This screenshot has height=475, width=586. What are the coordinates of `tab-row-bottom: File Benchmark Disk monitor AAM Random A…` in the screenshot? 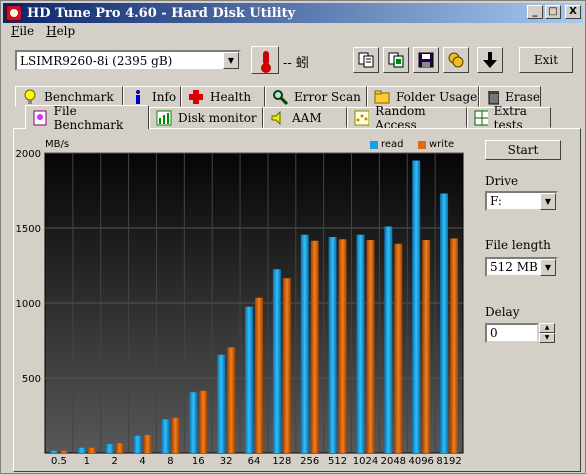 It's located at (288, 117).